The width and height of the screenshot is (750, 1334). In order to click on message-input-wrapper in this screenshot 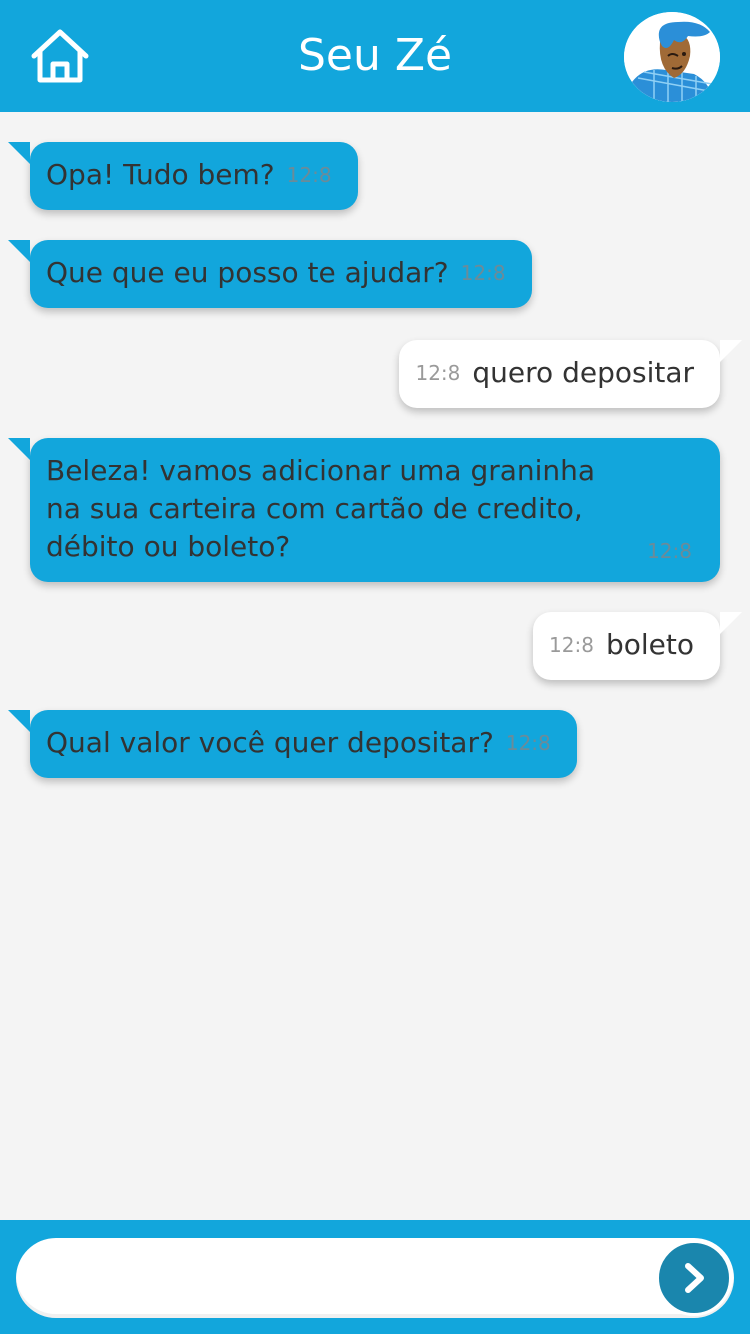, I will do `click(375, 1278)`.